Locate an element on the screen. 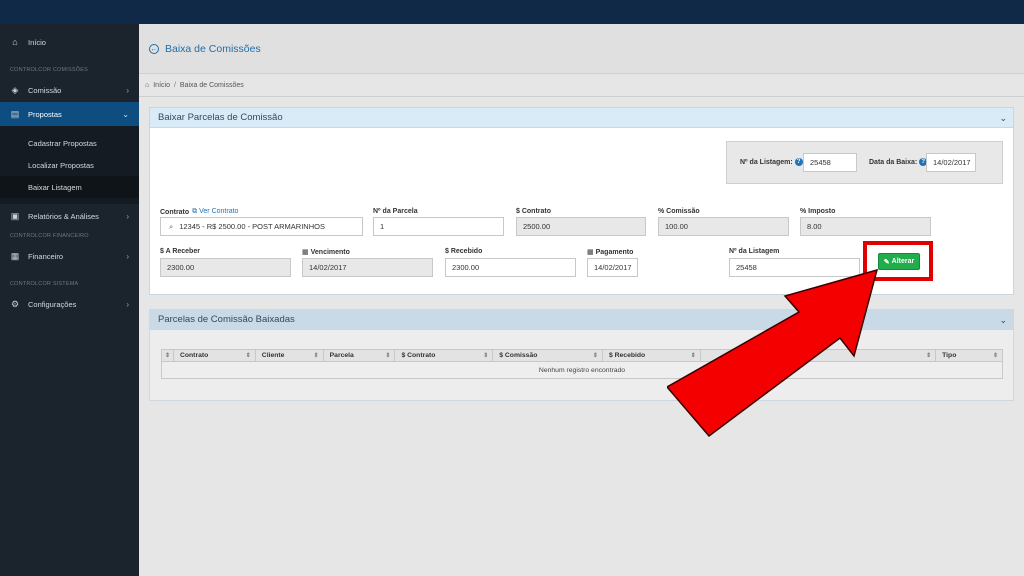 The width and height of the screenshot is (1024, 576). breadcrumb-home: Início is located at coordinates (161, 85).